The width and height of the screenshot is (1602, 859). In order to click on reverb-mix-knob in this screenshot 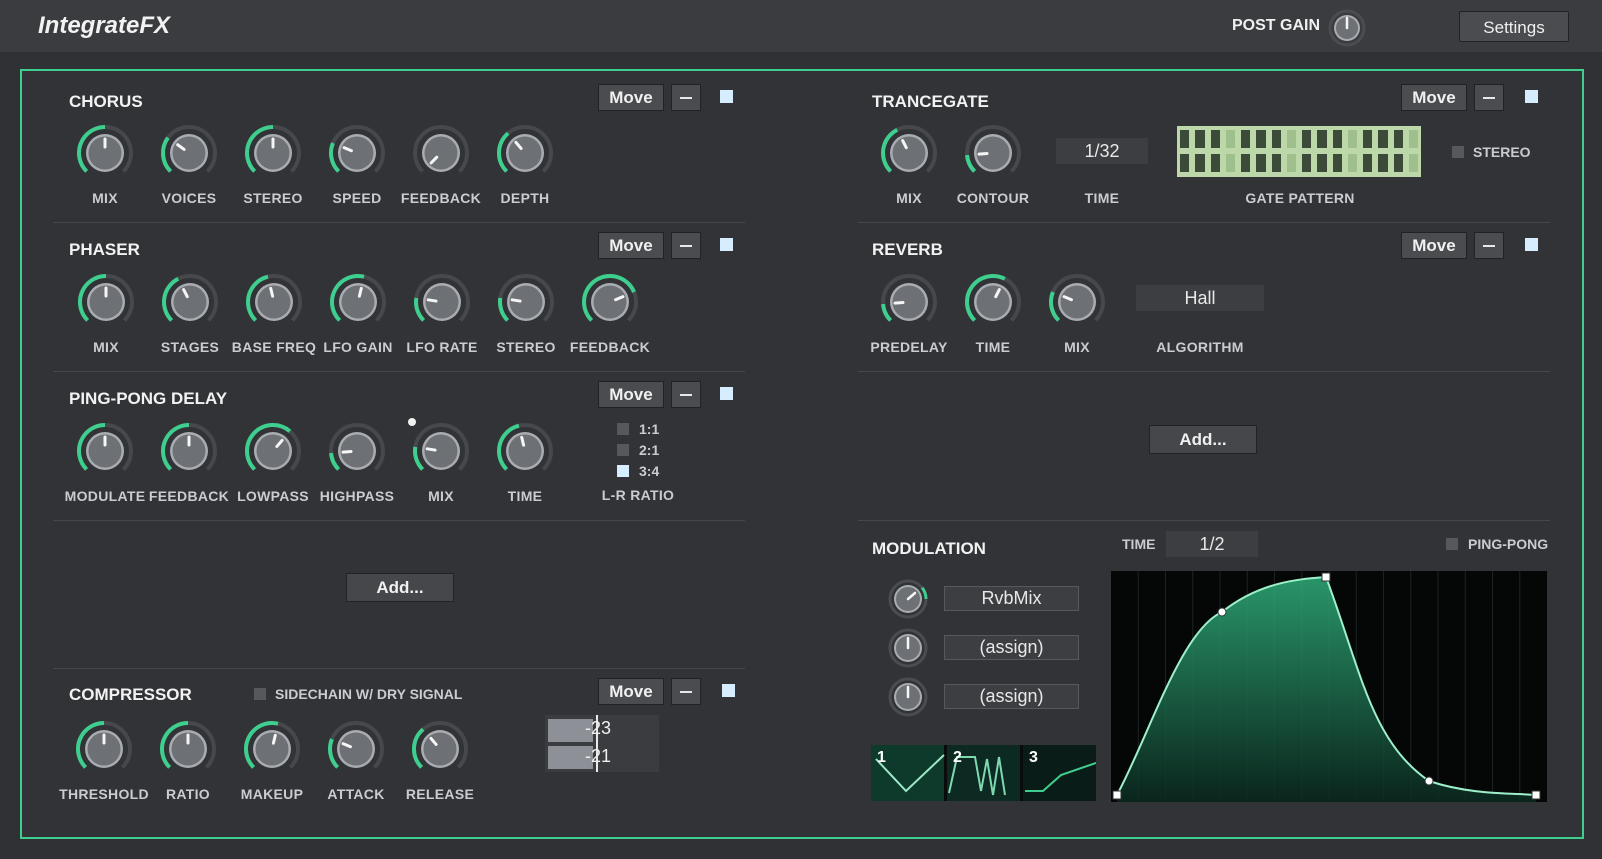, I will do `click(1077, 302)`.